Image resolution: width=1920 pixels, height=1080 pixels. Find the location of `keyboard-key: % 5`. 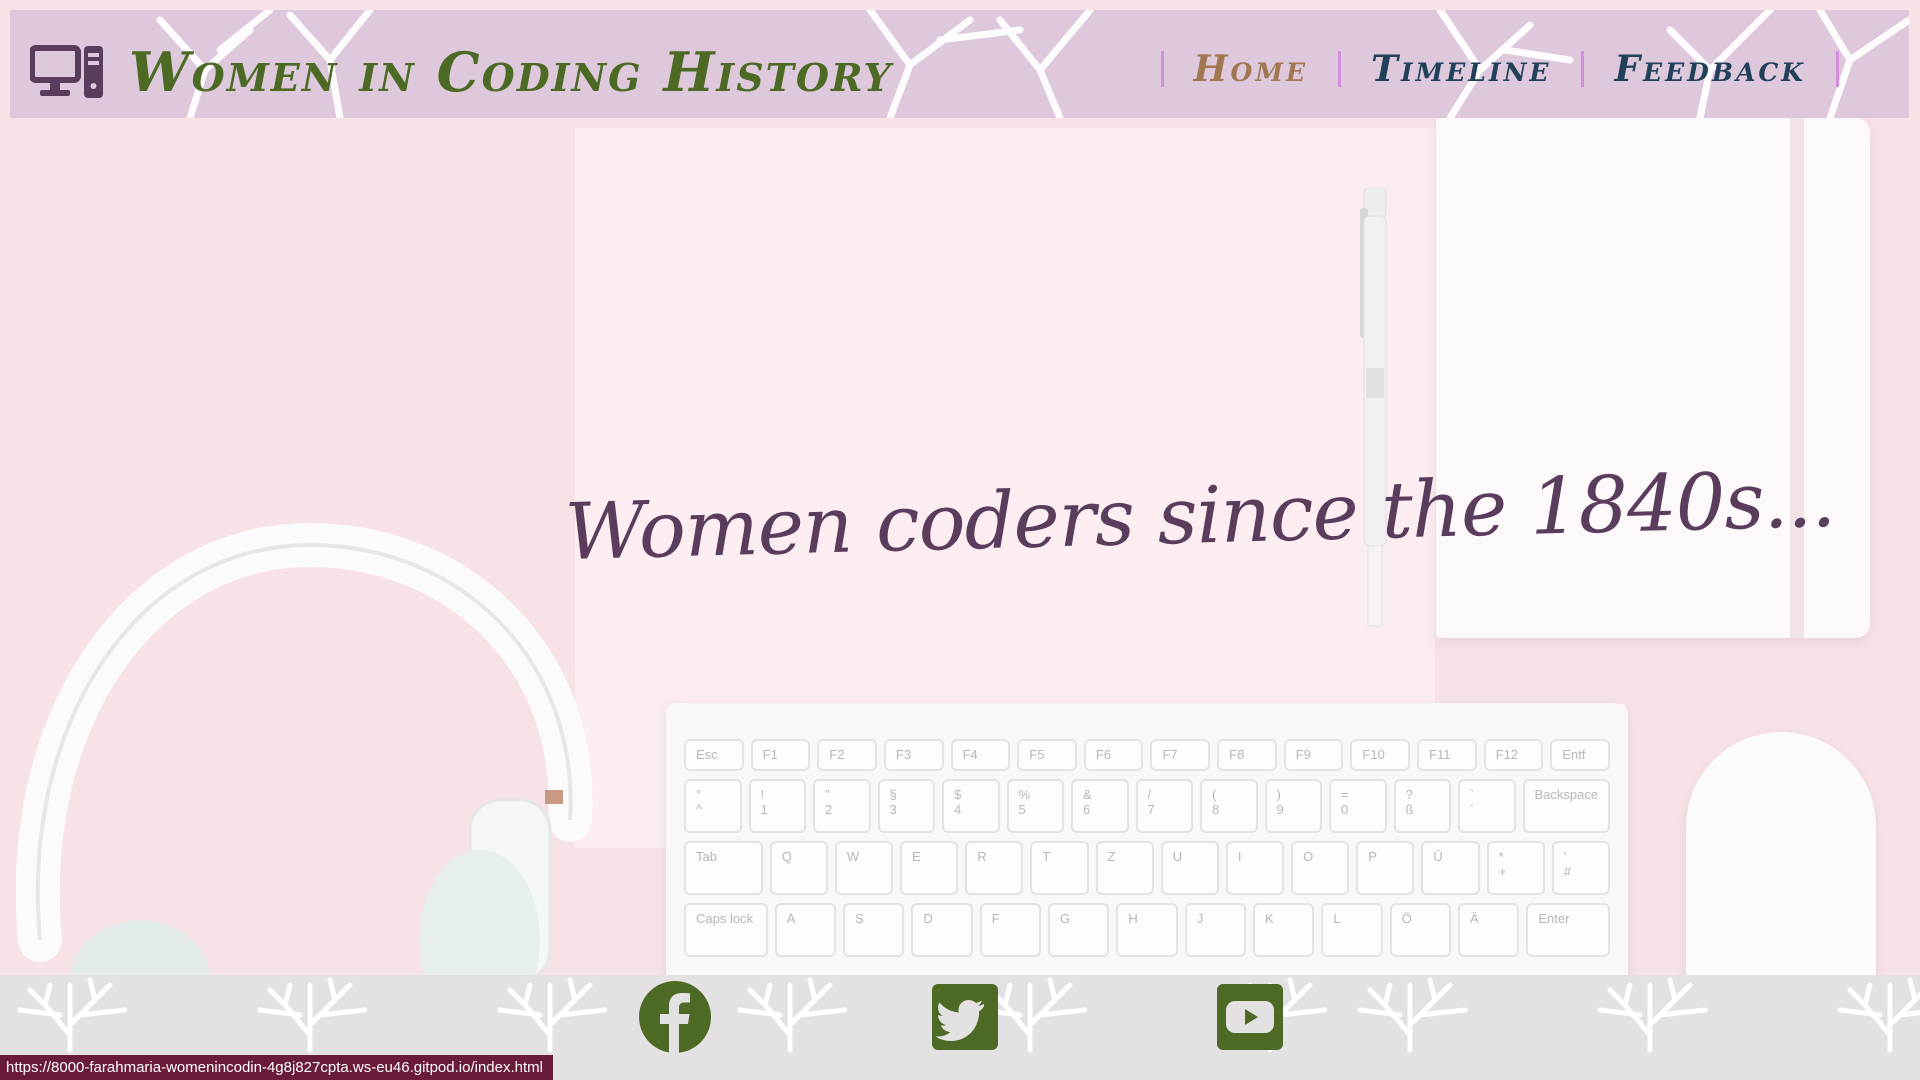

keyboard-key: % 5 is located at coordinates (1035, 806).